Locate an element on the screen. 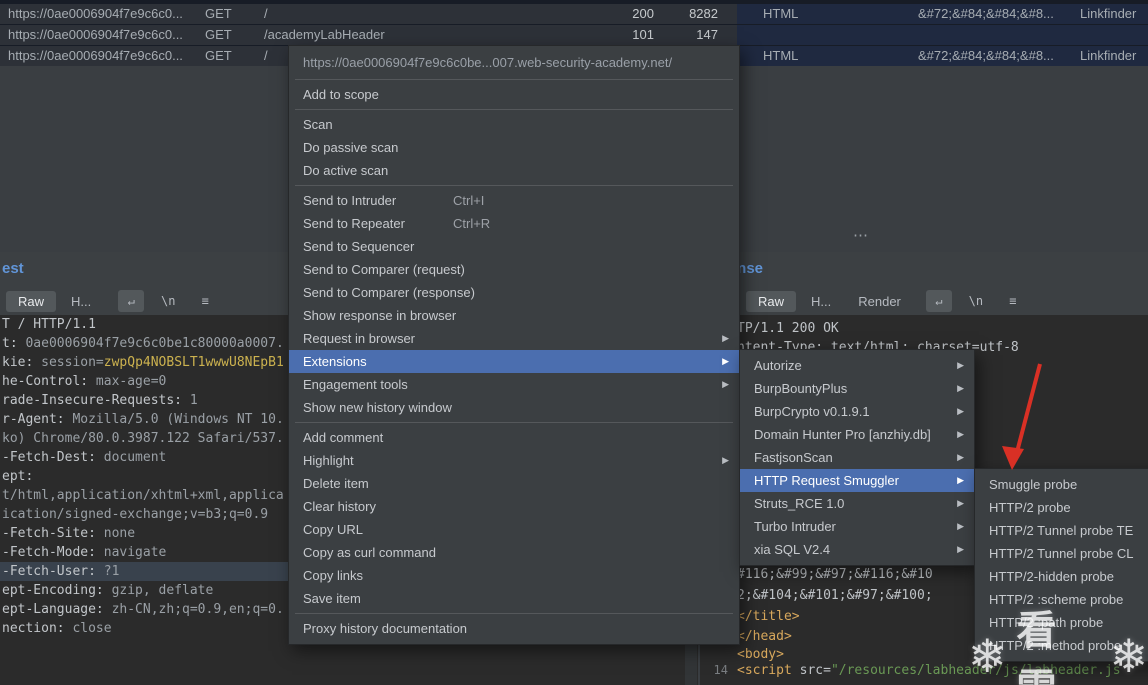 Image resolution: width=1148 pixels, height=685 pixels. menu-item: Extensions ▶ is located at coordinates (514, 361).